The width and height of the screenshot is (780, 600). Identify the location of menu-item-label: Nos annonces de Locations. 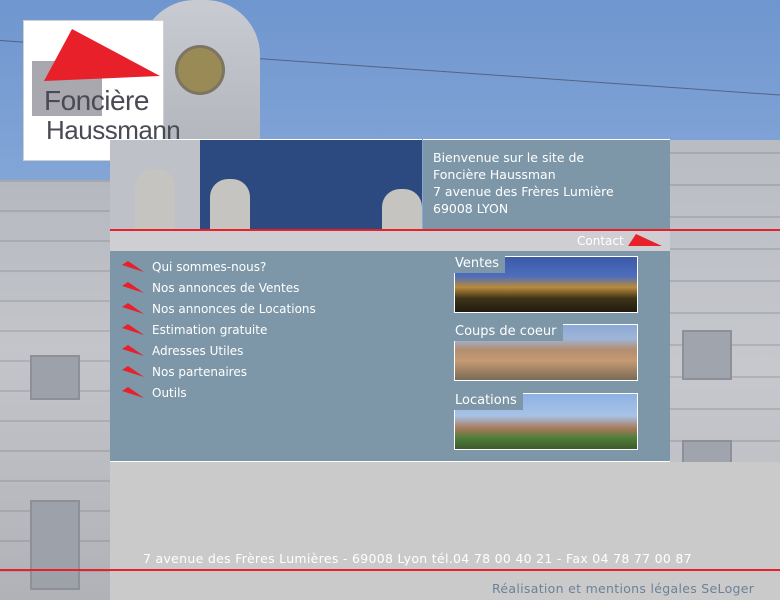
(234, 309).